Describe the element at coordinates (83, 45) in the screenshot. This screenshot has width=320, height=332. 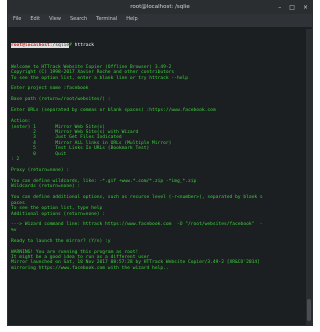
I see `prompt-command: httrack` at that location.